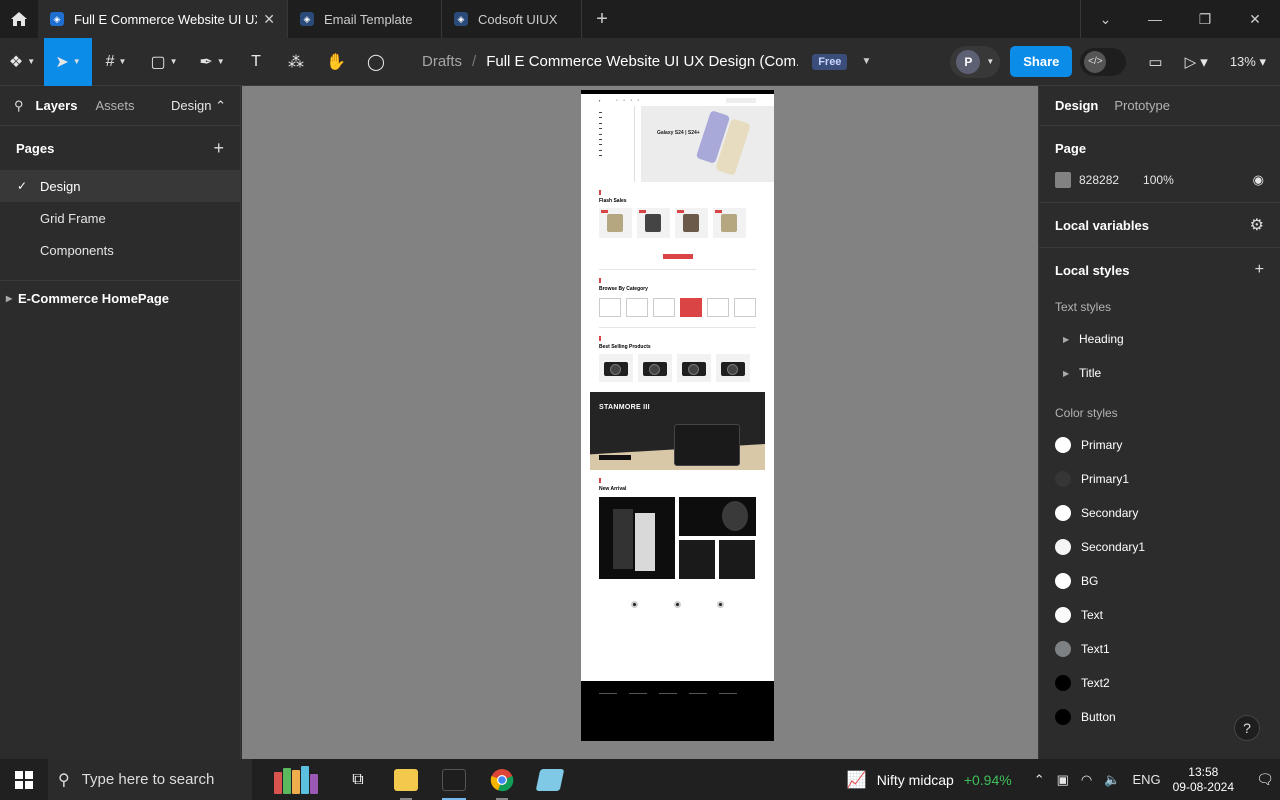 The height and width of the screenshot is (800, 1280). I want to click on color-style-item: Secondary1, so click(1159, 547).